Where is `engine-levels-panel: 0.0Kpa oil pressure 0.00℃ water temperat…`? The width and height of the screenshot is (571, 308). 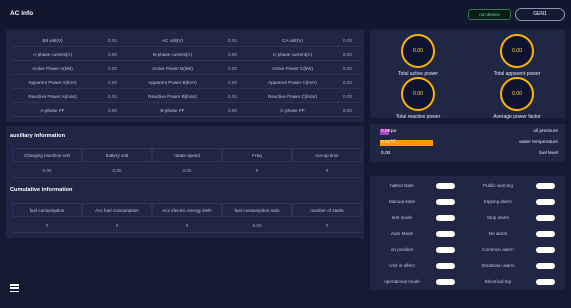 engine-levels-panel: 0.0Kpa oil pressure 0.00℃ water temperat… is located at coordinates (467, 143).